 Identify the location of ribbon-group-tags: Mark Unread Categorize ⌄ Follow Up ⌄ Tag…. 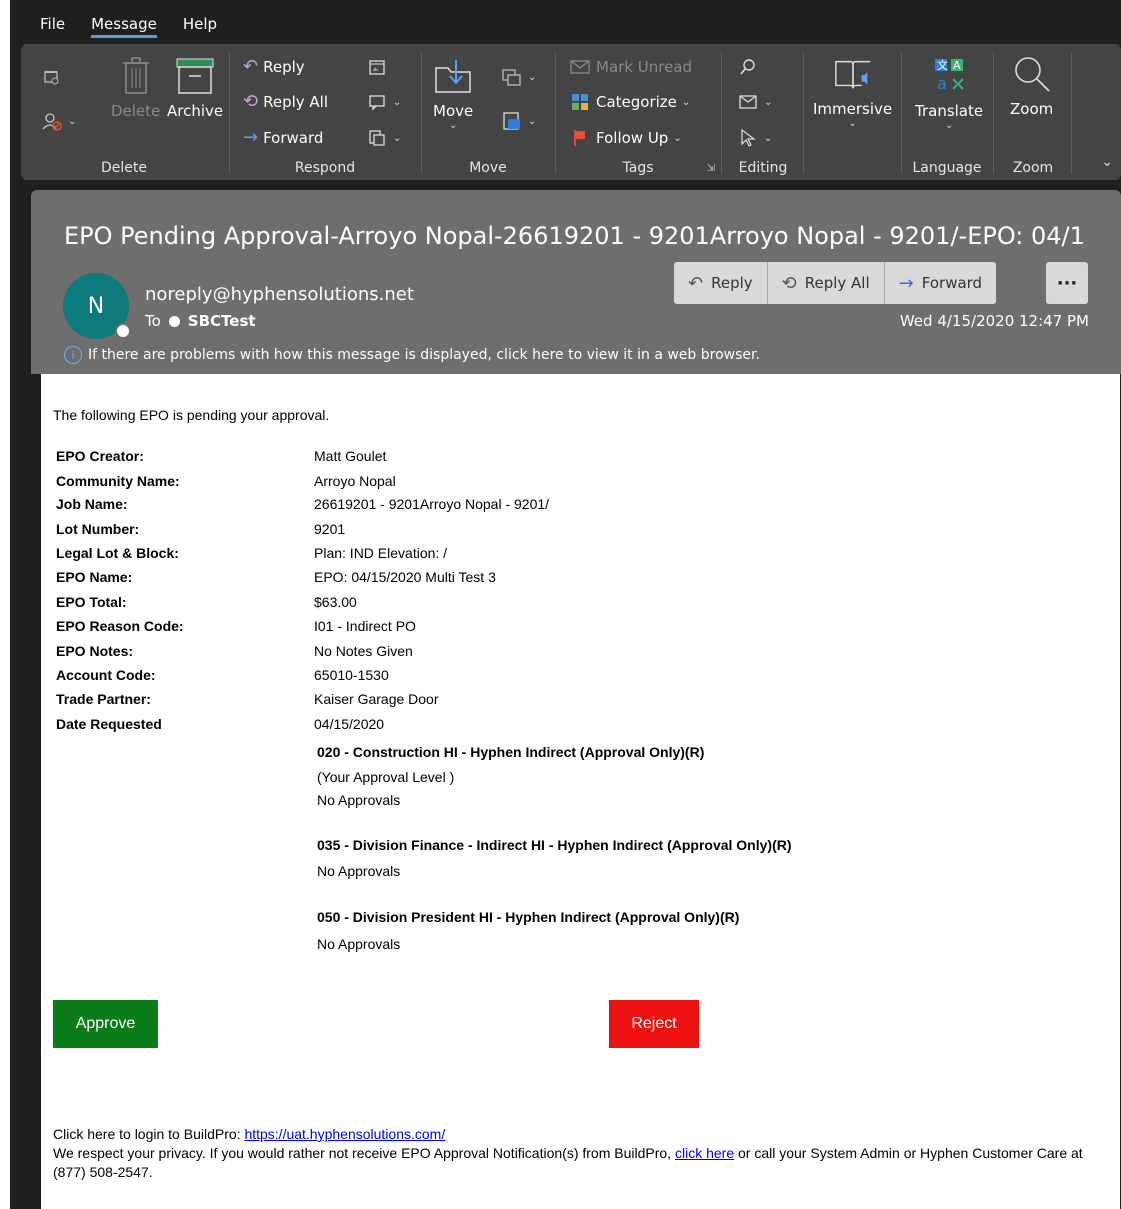
(638, 112).